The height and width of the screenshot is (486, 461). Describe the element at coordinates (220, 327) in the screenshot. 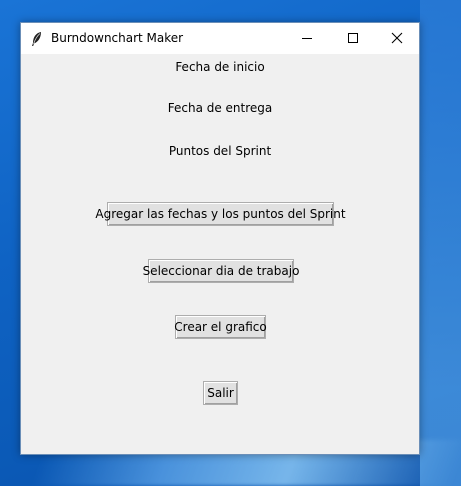

I see `create-chart-button: Crear el grafico` at that location.